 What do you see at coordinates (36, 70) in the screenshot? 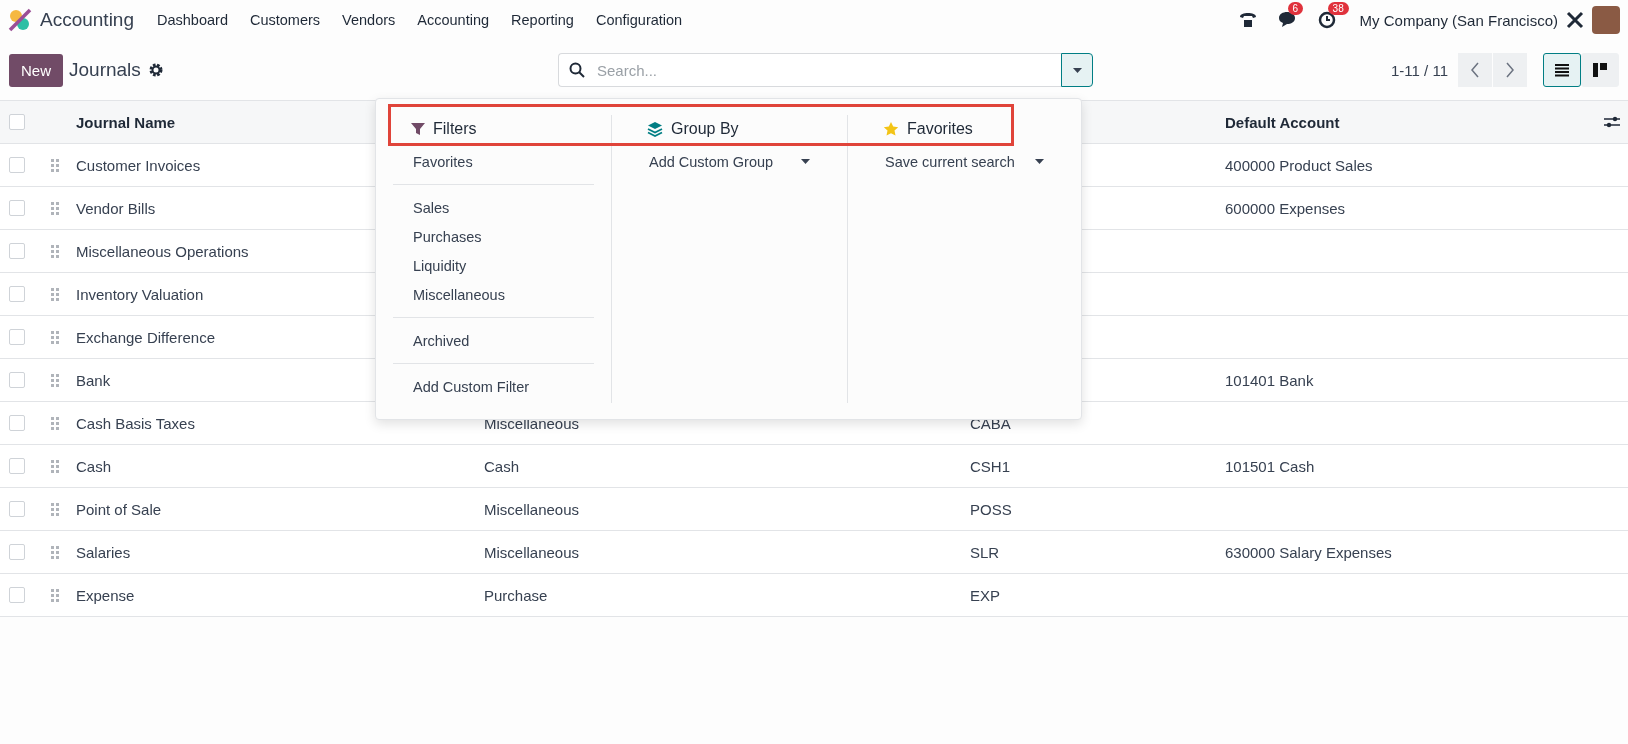
I see `new-button: New` at bounding box center [36, 70].